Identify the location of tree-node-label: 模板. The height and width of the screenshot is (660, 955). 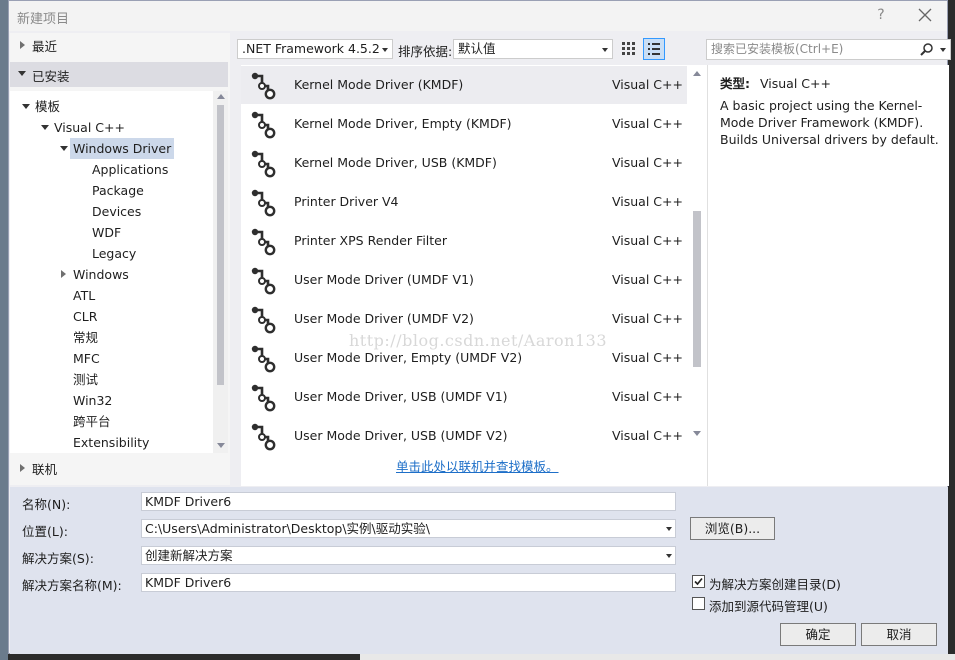
(48, 106).